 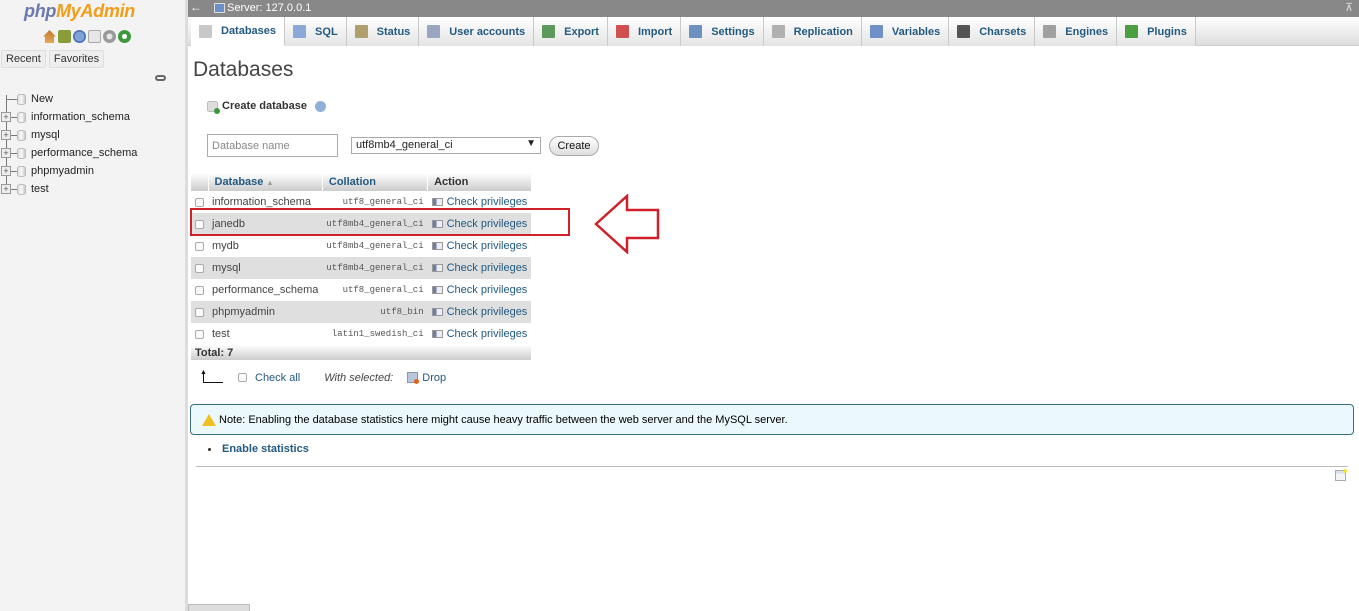 I want to click on database-icon, so click(x=21, y=117).